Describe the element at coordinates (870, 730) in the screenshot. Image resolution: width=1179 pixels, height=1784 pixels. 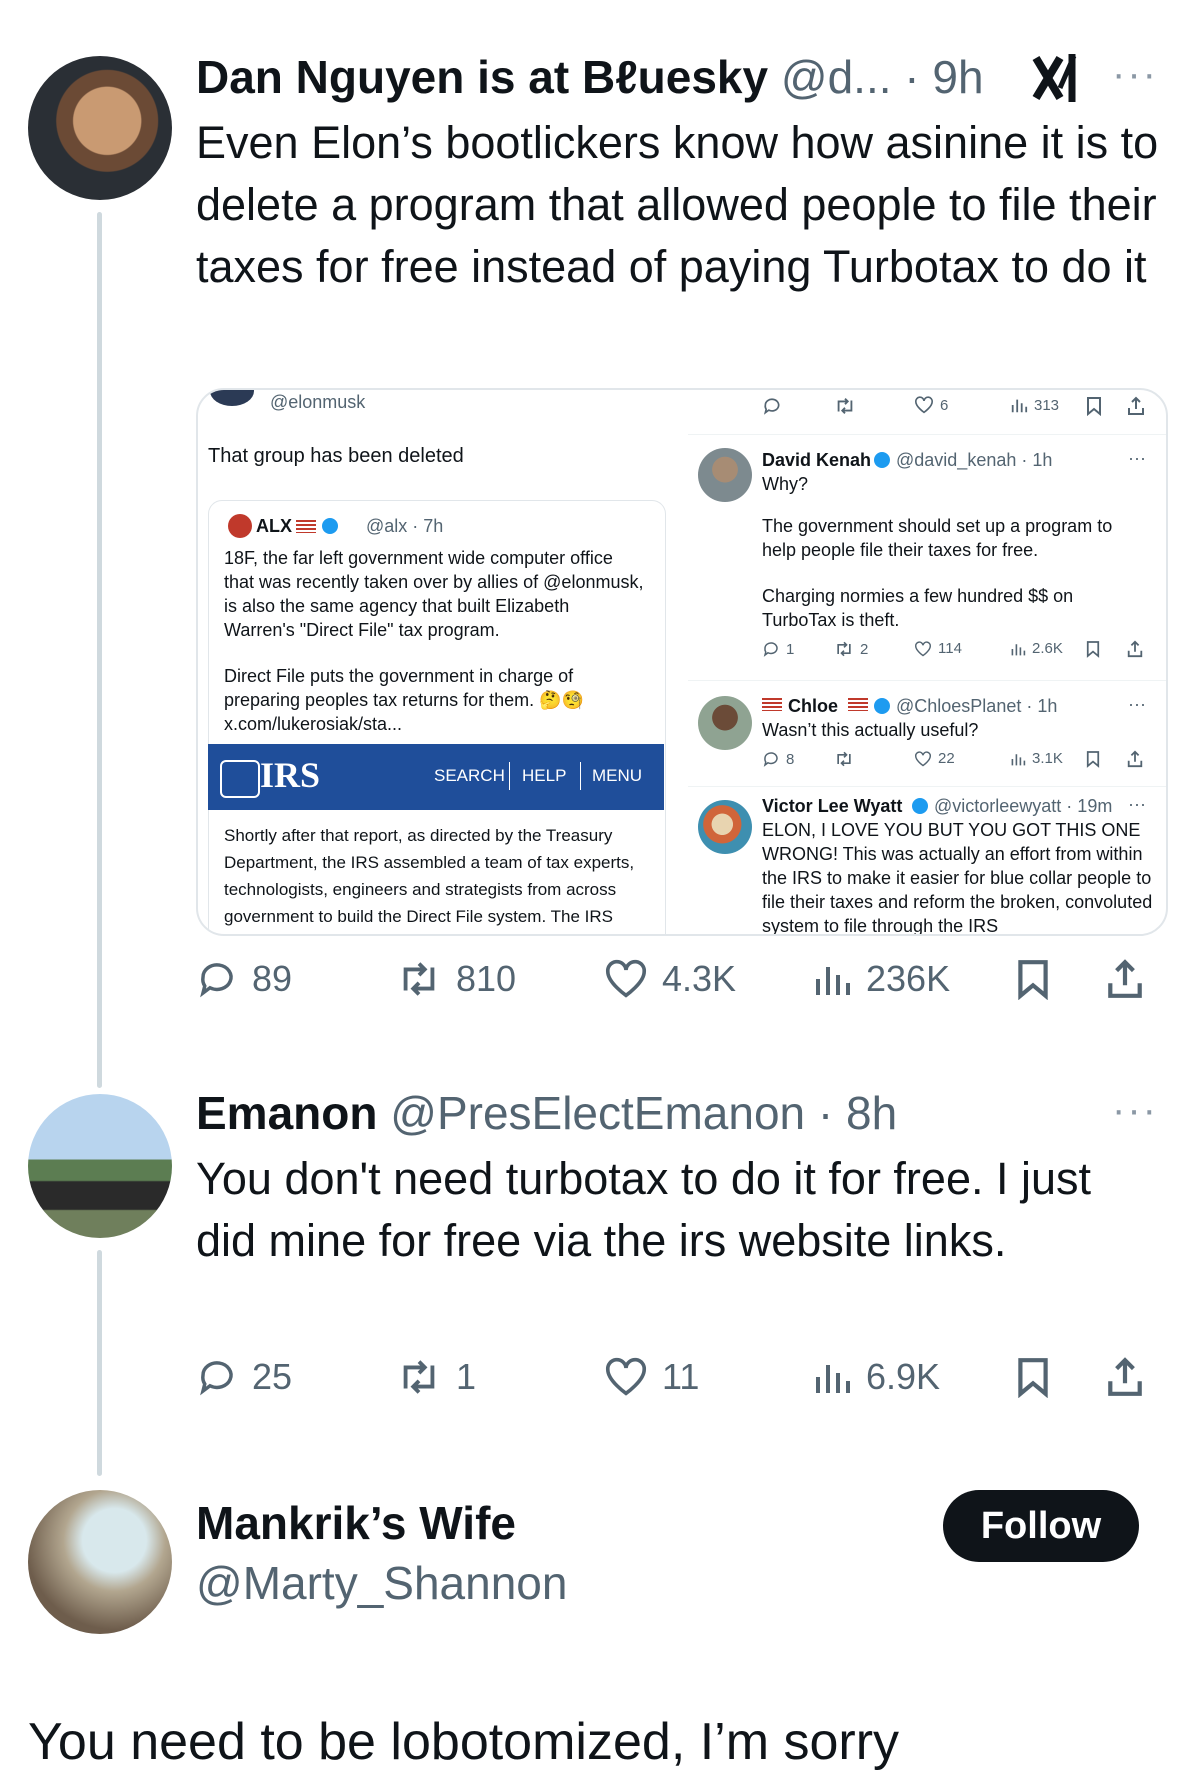
I see `chloe-text: Wasn’t this actually useful?` at that location.